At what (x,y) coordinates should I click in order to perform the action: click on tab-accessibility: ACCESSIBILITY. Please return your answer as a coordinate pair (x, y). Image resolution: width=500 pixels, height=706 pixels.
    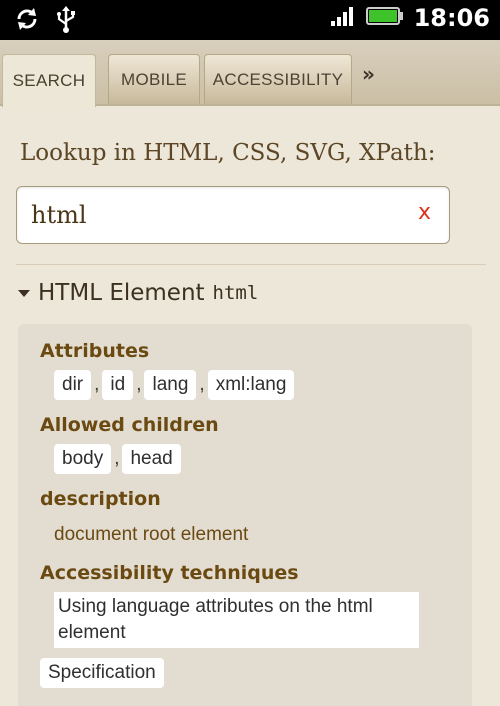
    Looking at the image, I should click on (278, 79).